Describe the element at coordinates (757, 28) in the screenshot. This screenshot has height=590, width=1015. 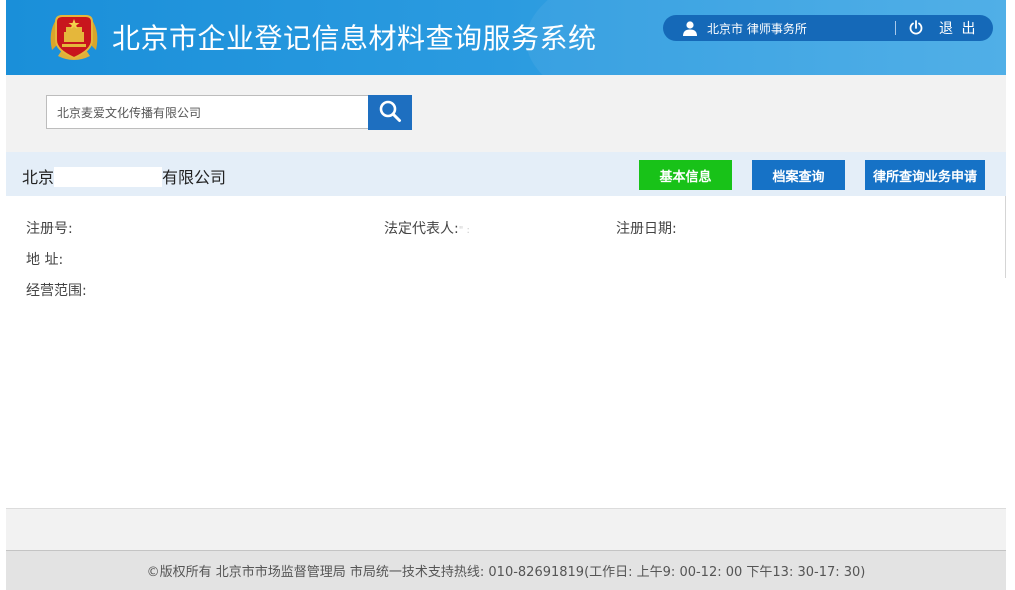
I see `user-name: 北京市 律师事务所` at that location.